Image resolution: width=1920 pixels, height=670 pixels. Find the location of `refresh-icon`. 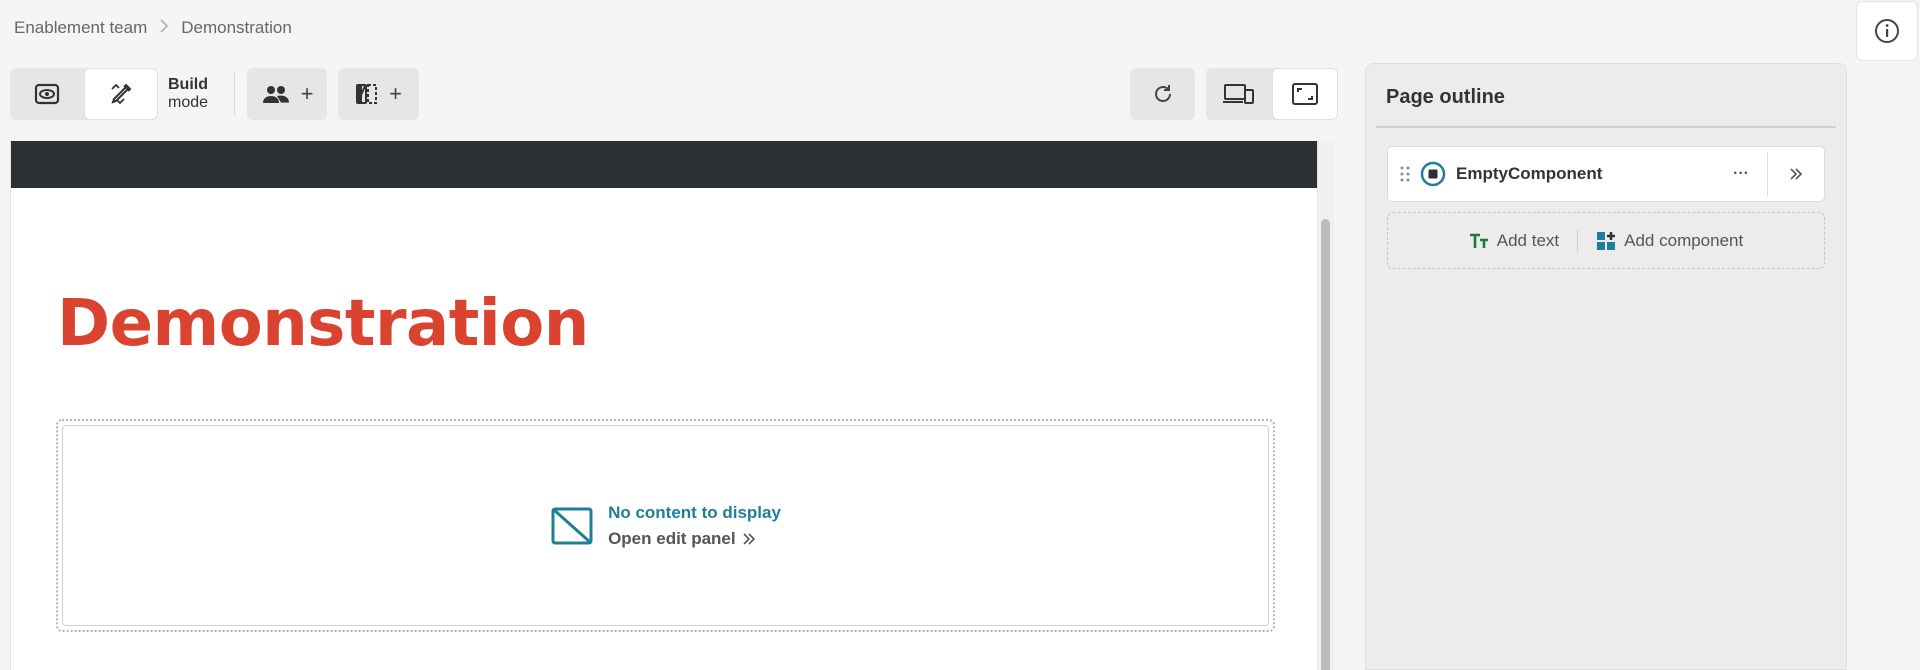

refresh-icon is located at coordinates (1162, 93).